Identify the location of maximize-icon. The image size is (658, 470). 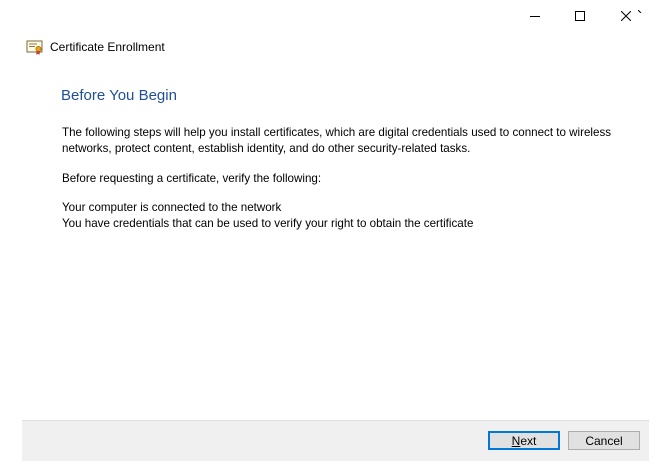
(580, 16).